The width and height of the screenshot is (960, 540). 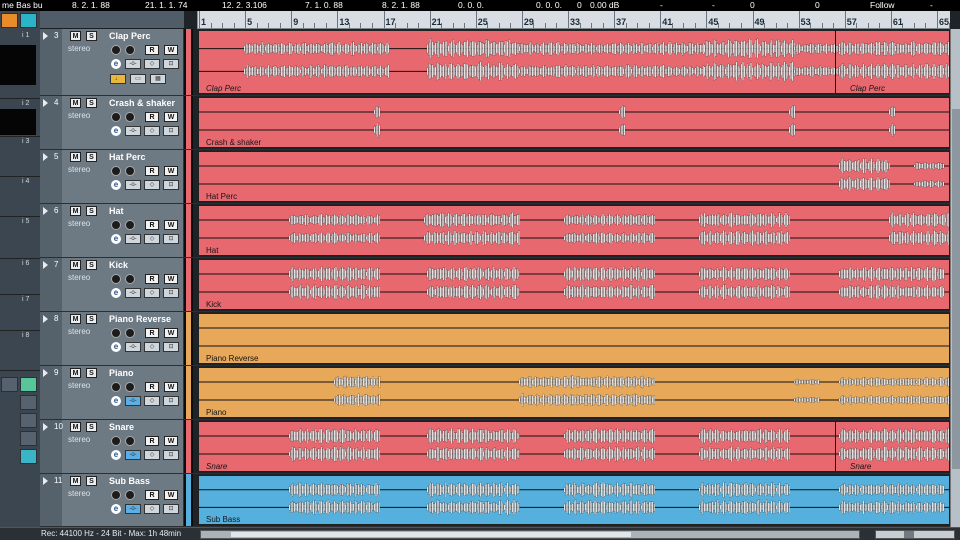 What do you see at coordinates (130, 36) in the screenshot?
I see `track-name: Clap Perc` at bounding box center [130, 36].